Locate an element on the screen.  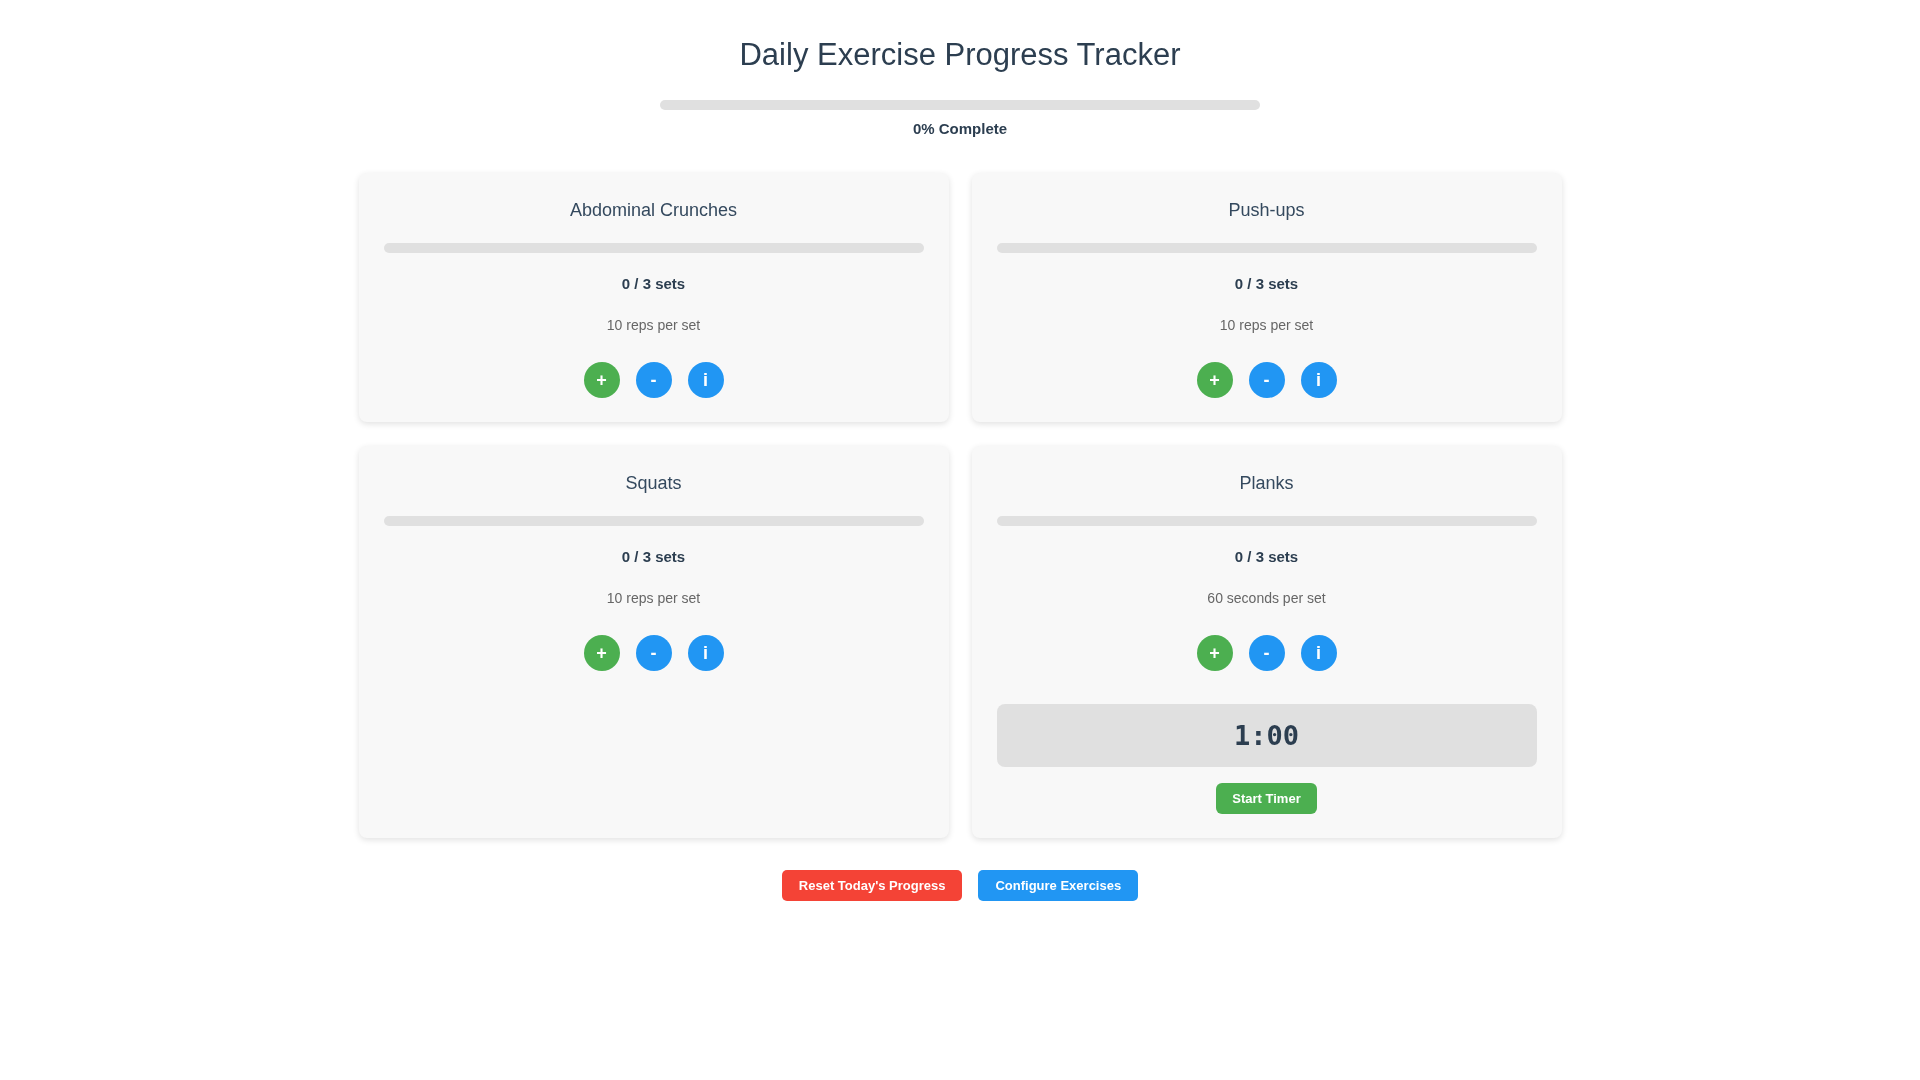
timer-display: 1:00 is located at coordinates (1266, 735).